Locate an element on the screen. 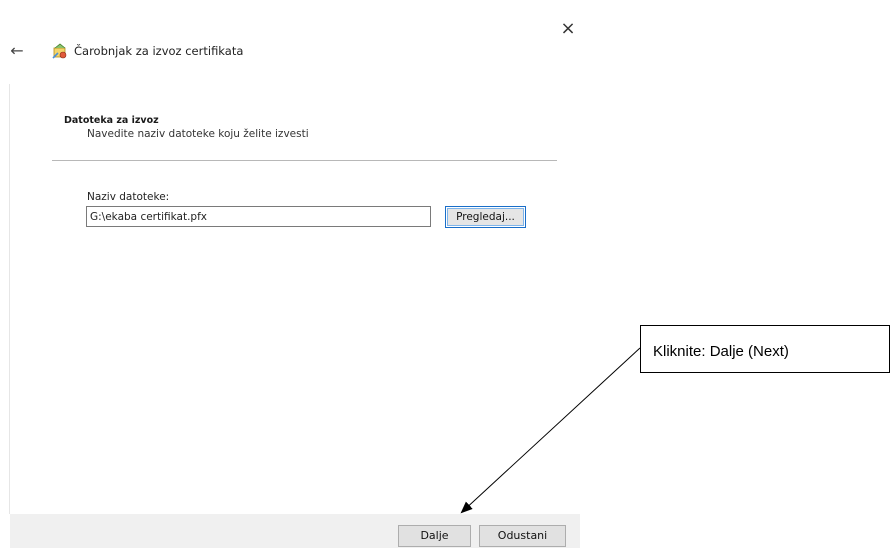  cancel-button: Odustani is located at coordinates (522, 536).